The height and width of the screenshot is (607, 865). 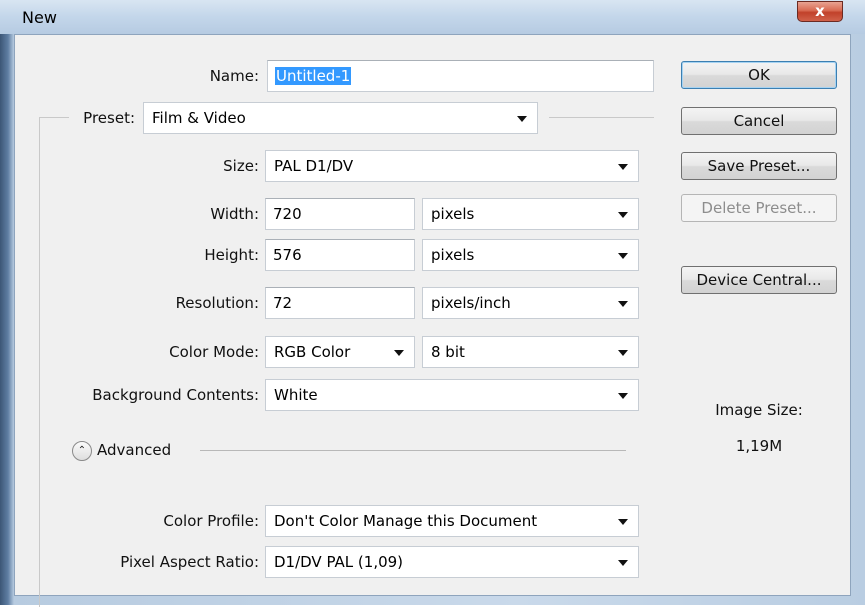 I want to click on width-field: 720, so click(x=340, y=214).